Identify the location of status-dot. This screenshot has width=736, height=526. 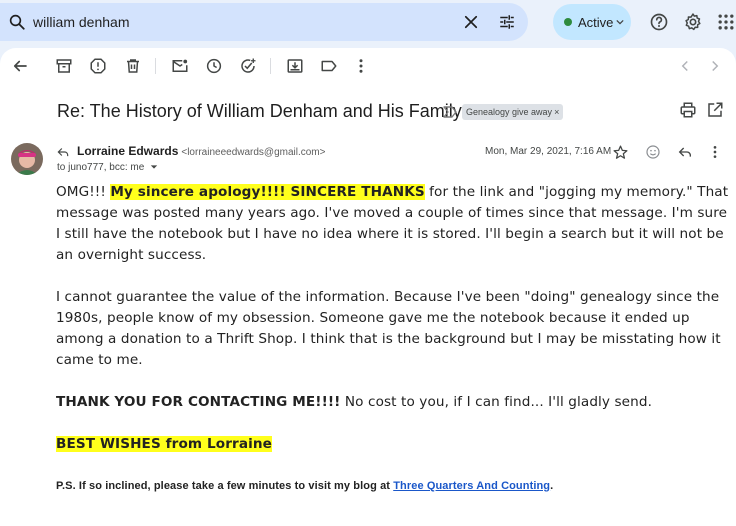
(568, 22).